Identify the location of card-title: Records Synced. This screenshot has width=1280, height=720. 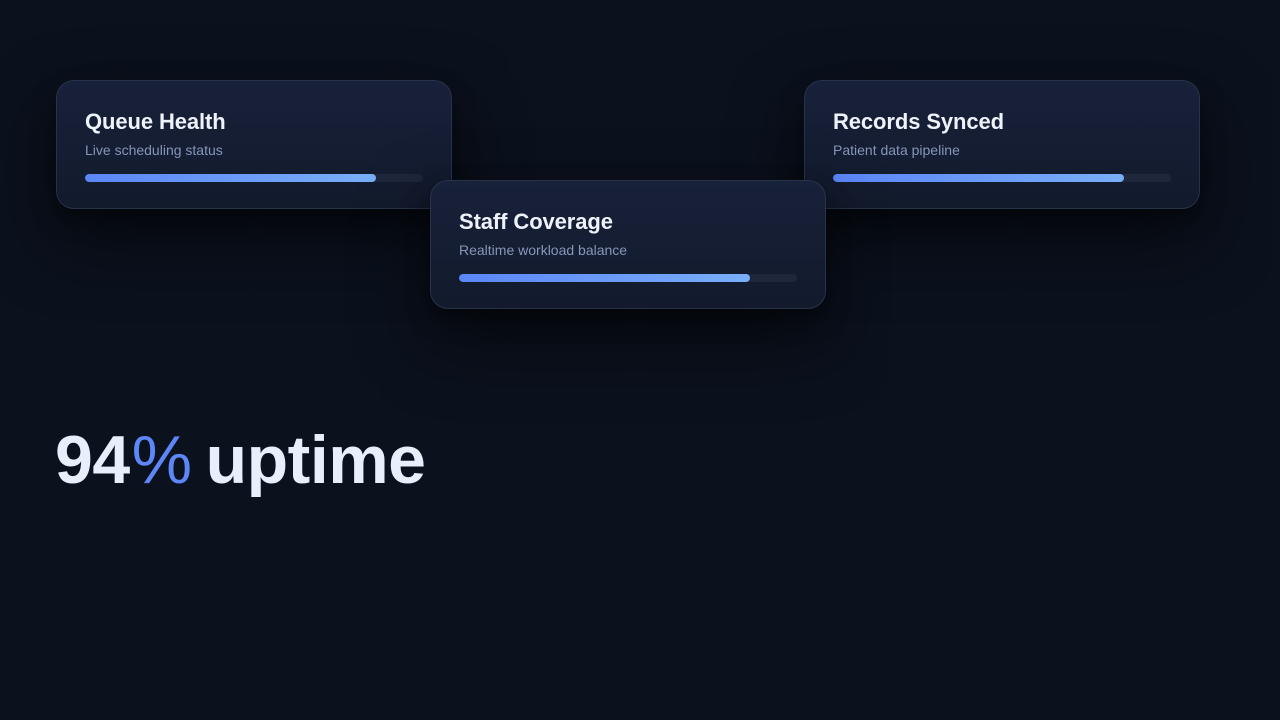
(919, 121).